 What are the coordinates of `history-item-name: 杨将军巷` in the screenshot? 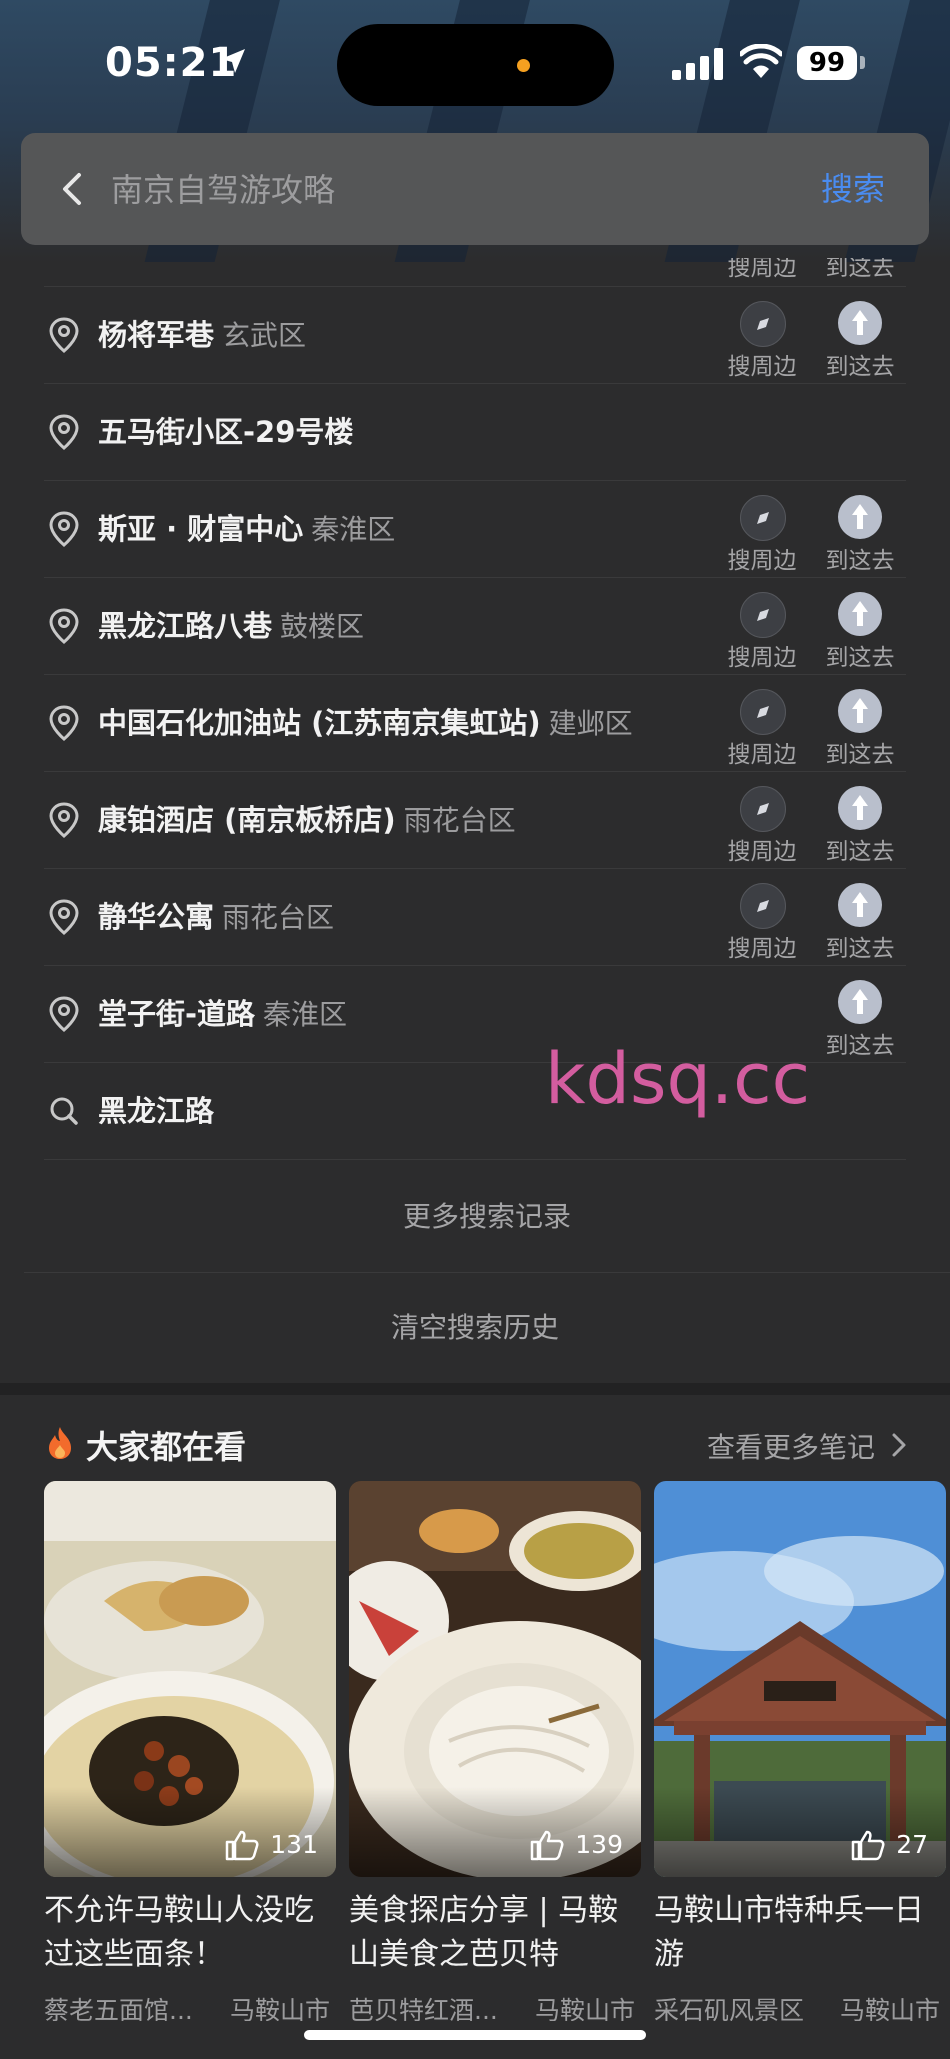 It's located at (156, 335).